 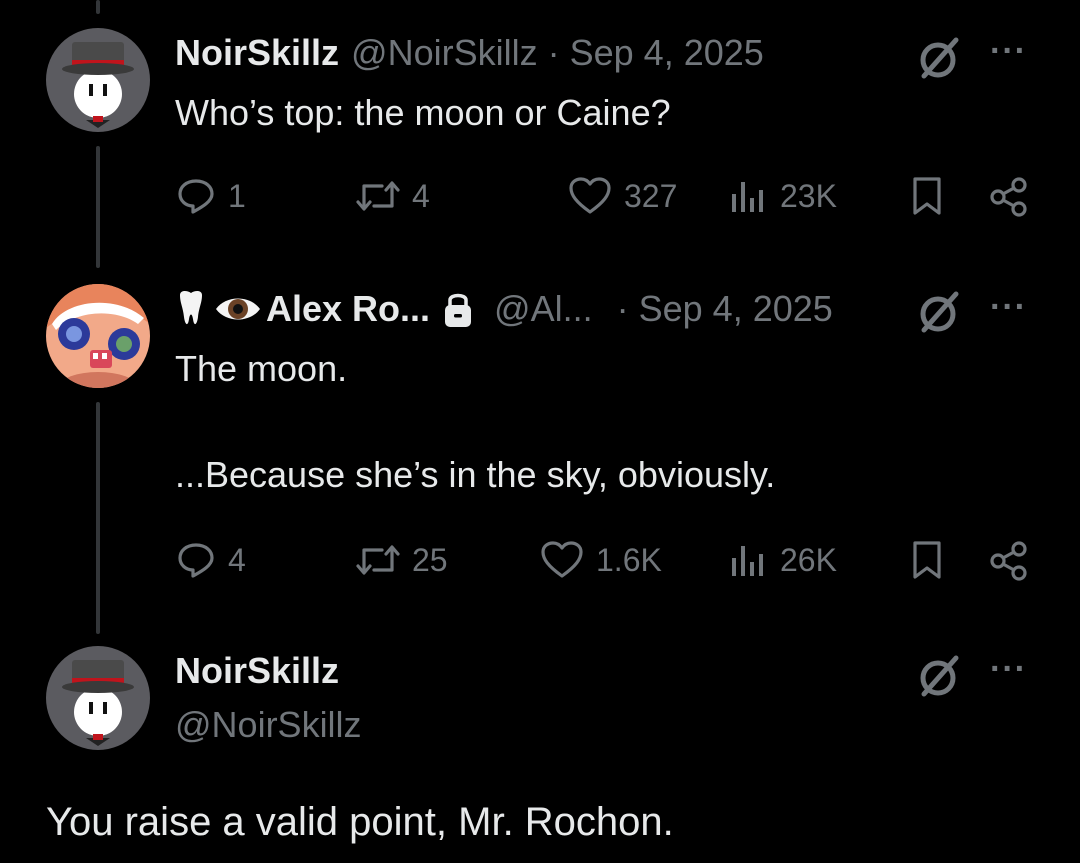 I want to click on reply-button: 1, so click(x=211, y=196).